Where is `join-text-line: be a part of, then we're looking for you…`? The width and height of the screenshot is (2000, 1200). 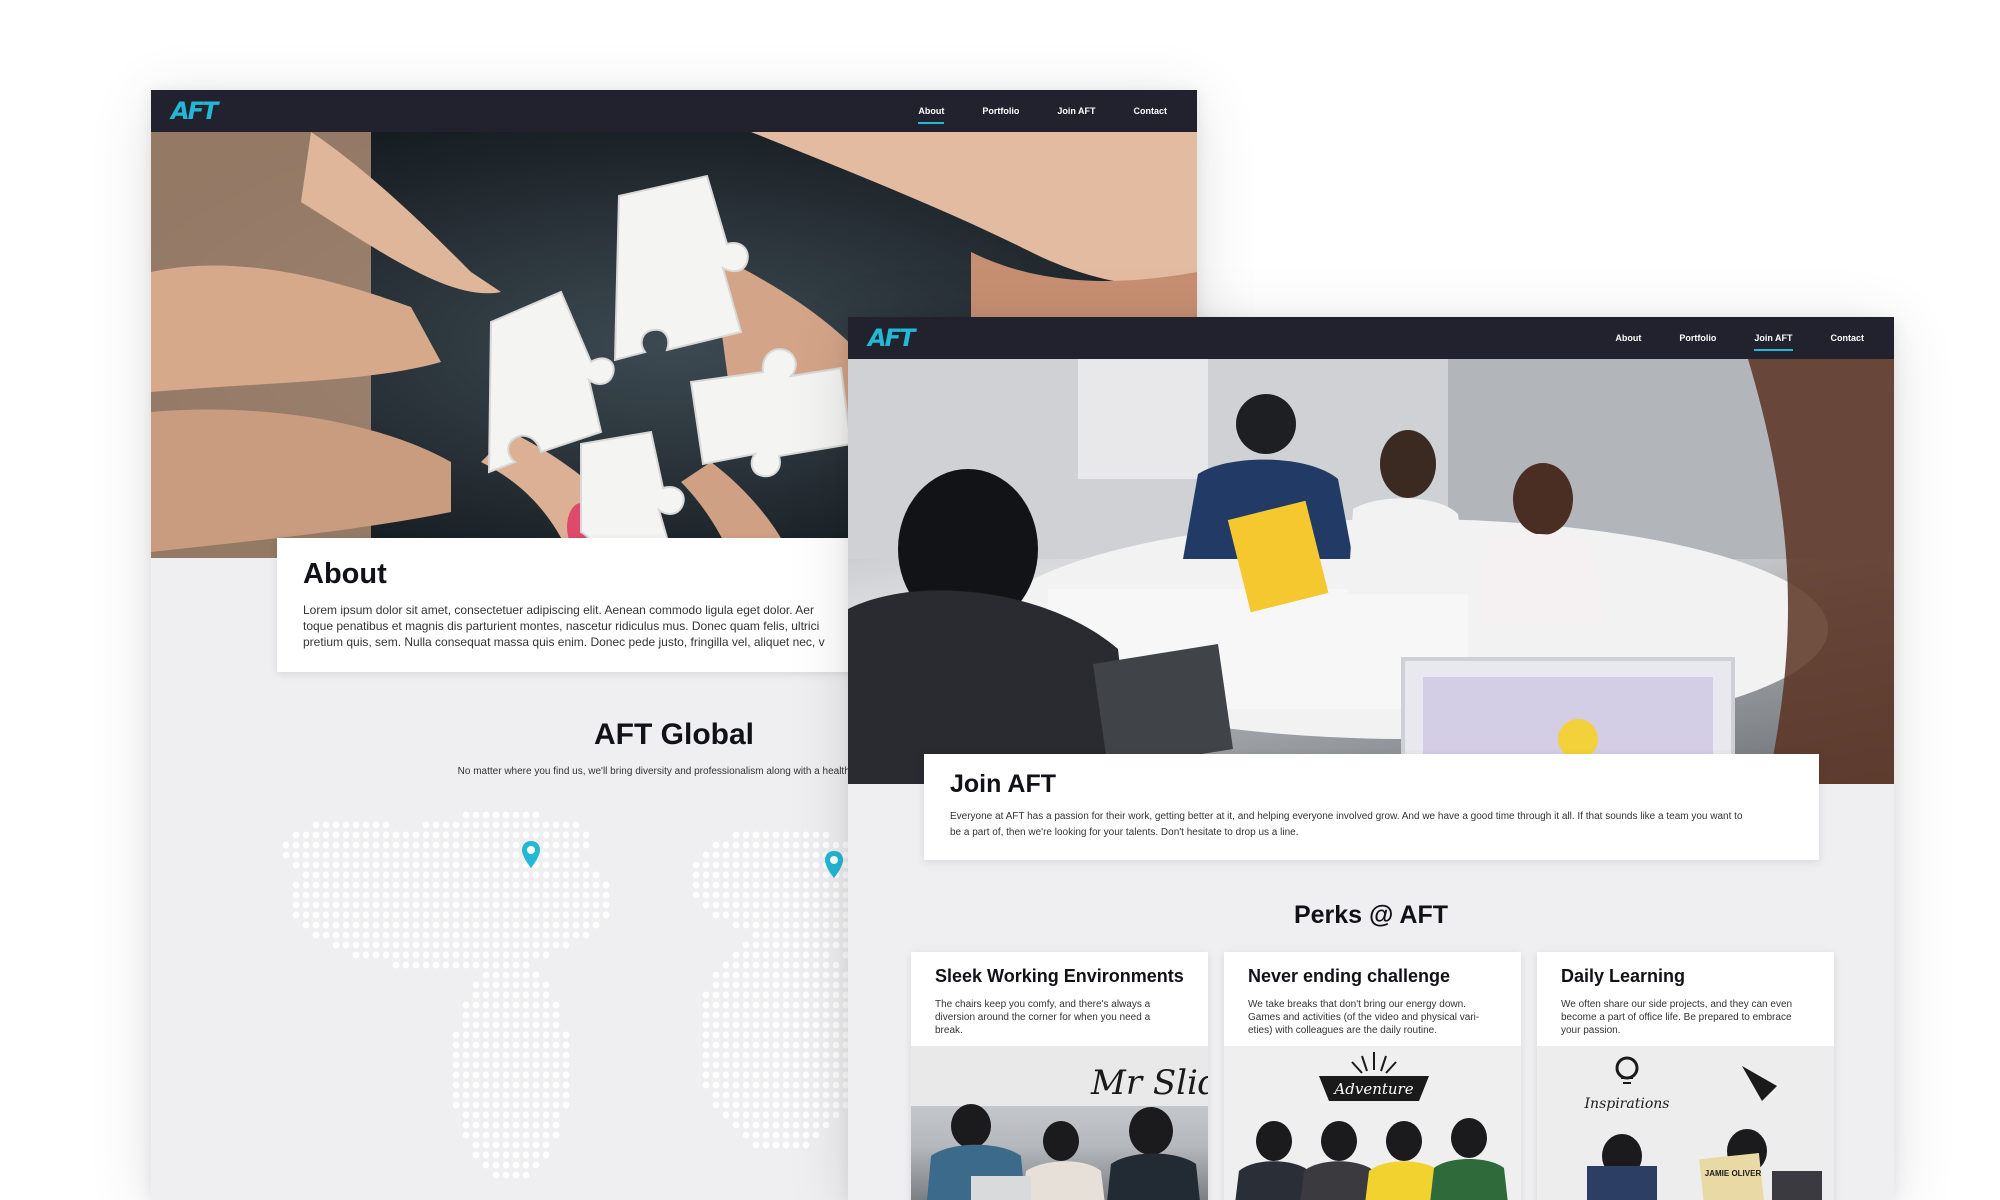 join-text-line: be a part of, then we're looking for you… is located at coordinates (1124, 832).